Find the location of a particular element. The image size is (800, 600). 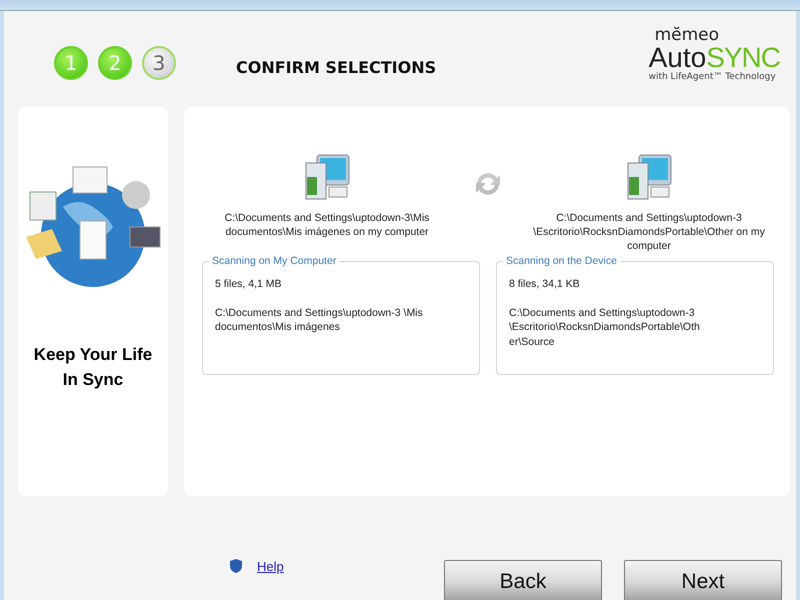

next-button: Next is located at coordinates (703, 580).